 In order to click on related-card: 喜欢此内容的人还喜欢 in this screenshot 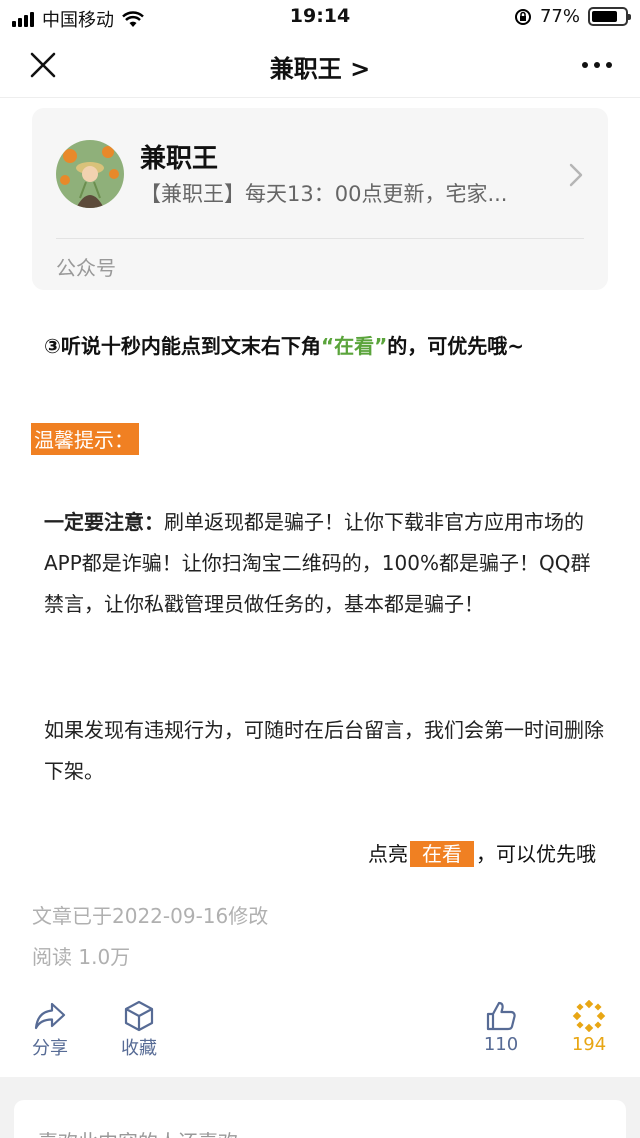, I will do `click(320, 1119)`.